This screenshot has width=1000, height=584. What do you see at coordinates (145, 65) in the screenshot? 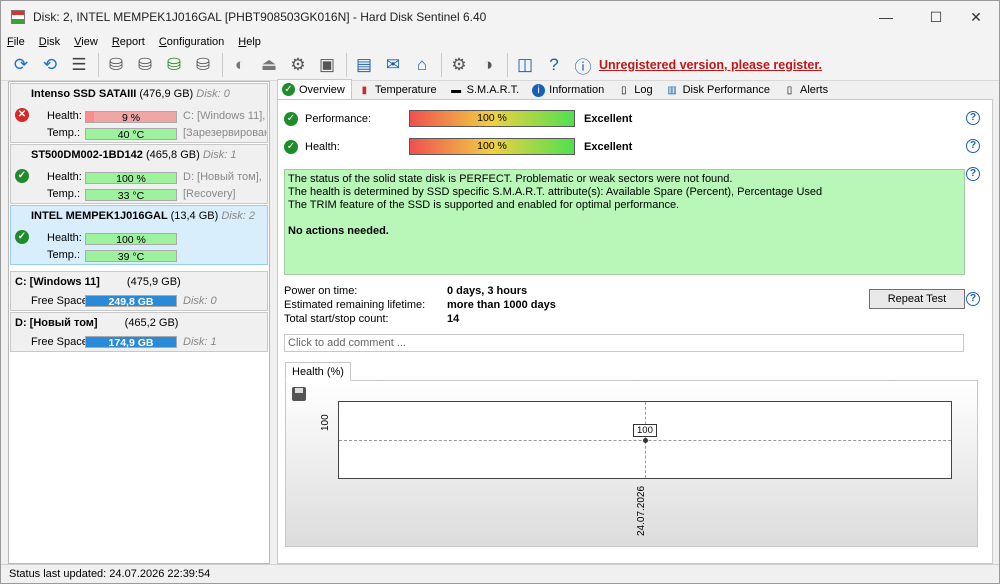
I see `disk-schedule-icon: ⛁` at bounding box center [145, 65].